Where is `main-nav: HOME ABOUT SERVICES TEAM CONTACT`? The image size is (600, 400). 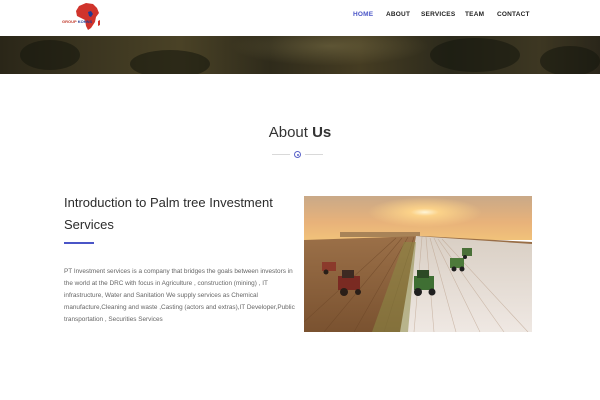 main-nav: HOME ABOUT SERVICES TEAM CONTACT is located at coordinates (300, 17).